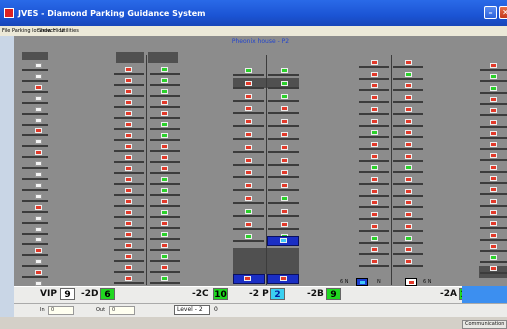 This screenshot has height=329, width=507. I want to click on in-field: 0, so click(61, 310).